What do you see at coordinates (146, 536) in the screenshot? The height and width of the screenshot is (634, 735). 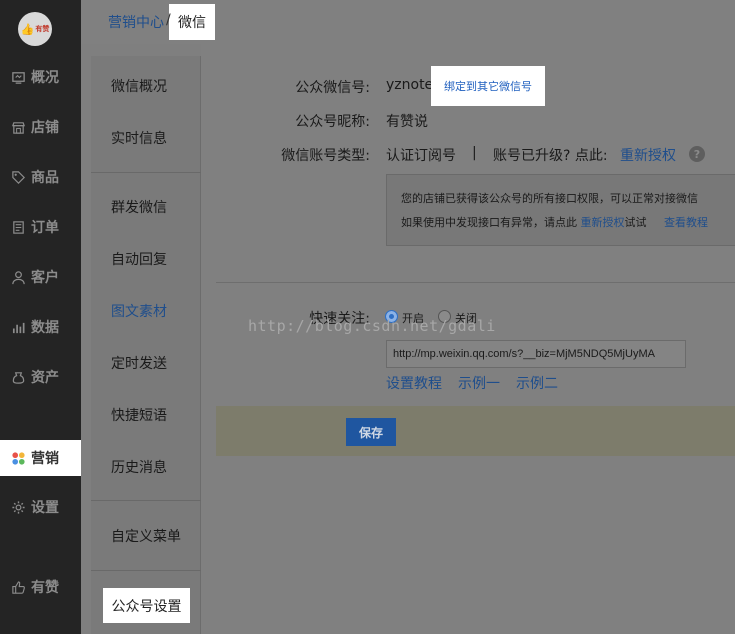 I see `submenu-item-custom-menu: 自定义菜单` at bounding box center [146, 536].